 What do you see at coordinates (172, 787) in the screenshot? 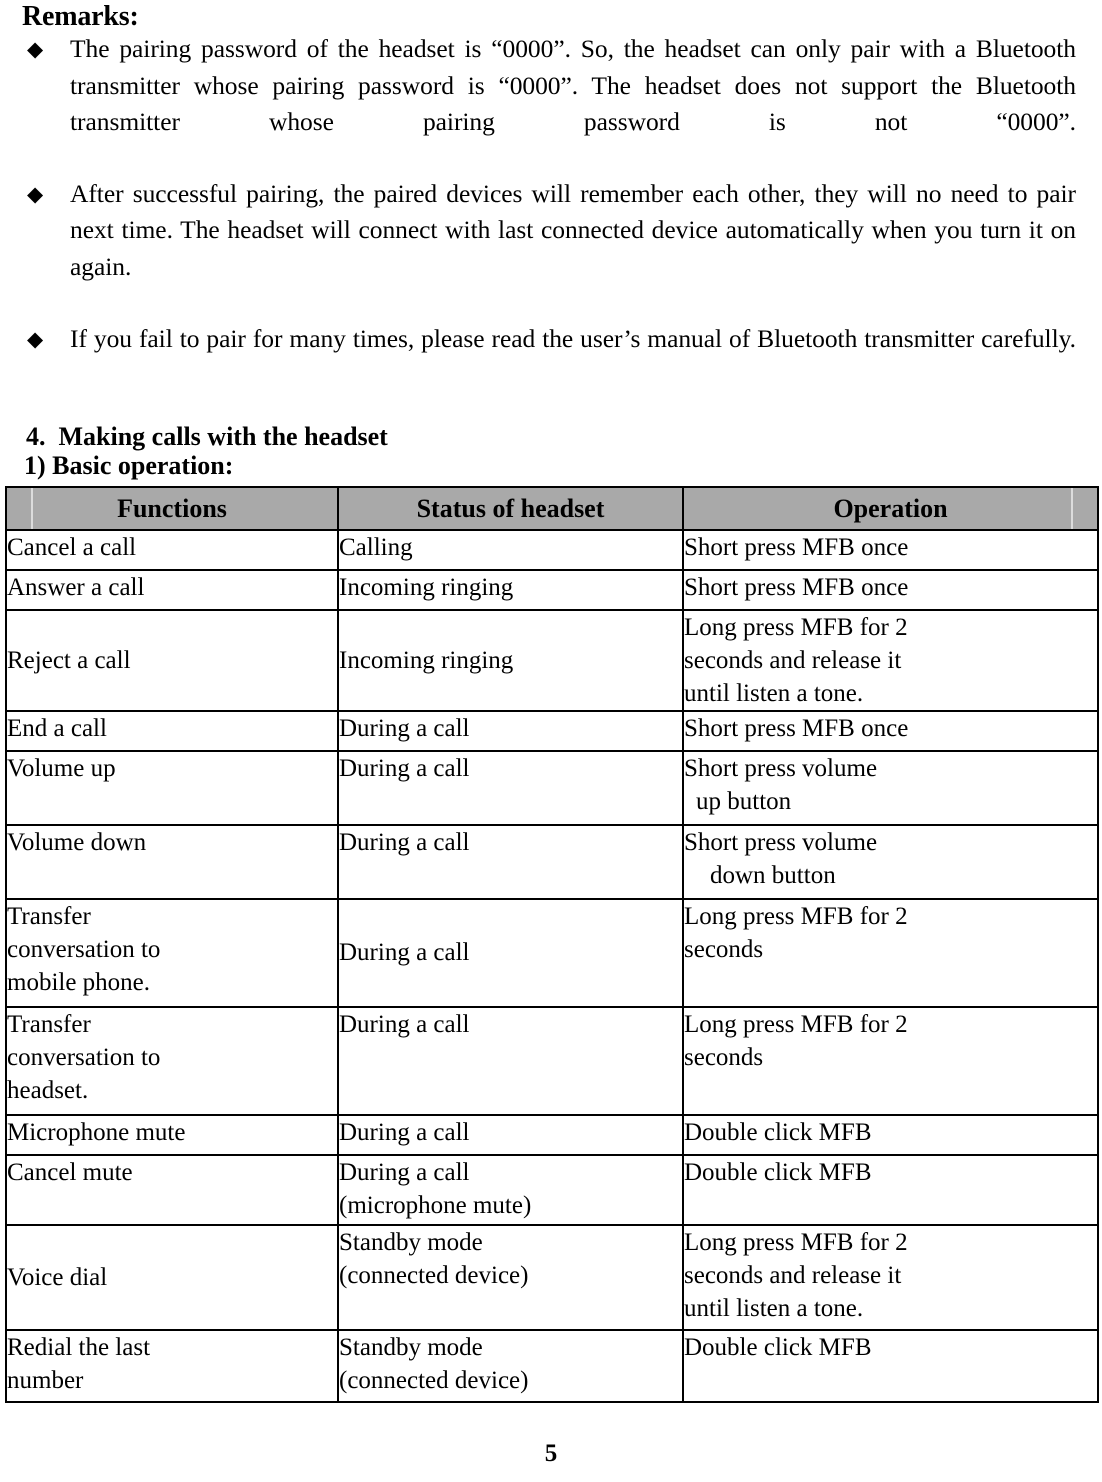
I see `cell-function: Volume up` at bounding box center [172, 787].